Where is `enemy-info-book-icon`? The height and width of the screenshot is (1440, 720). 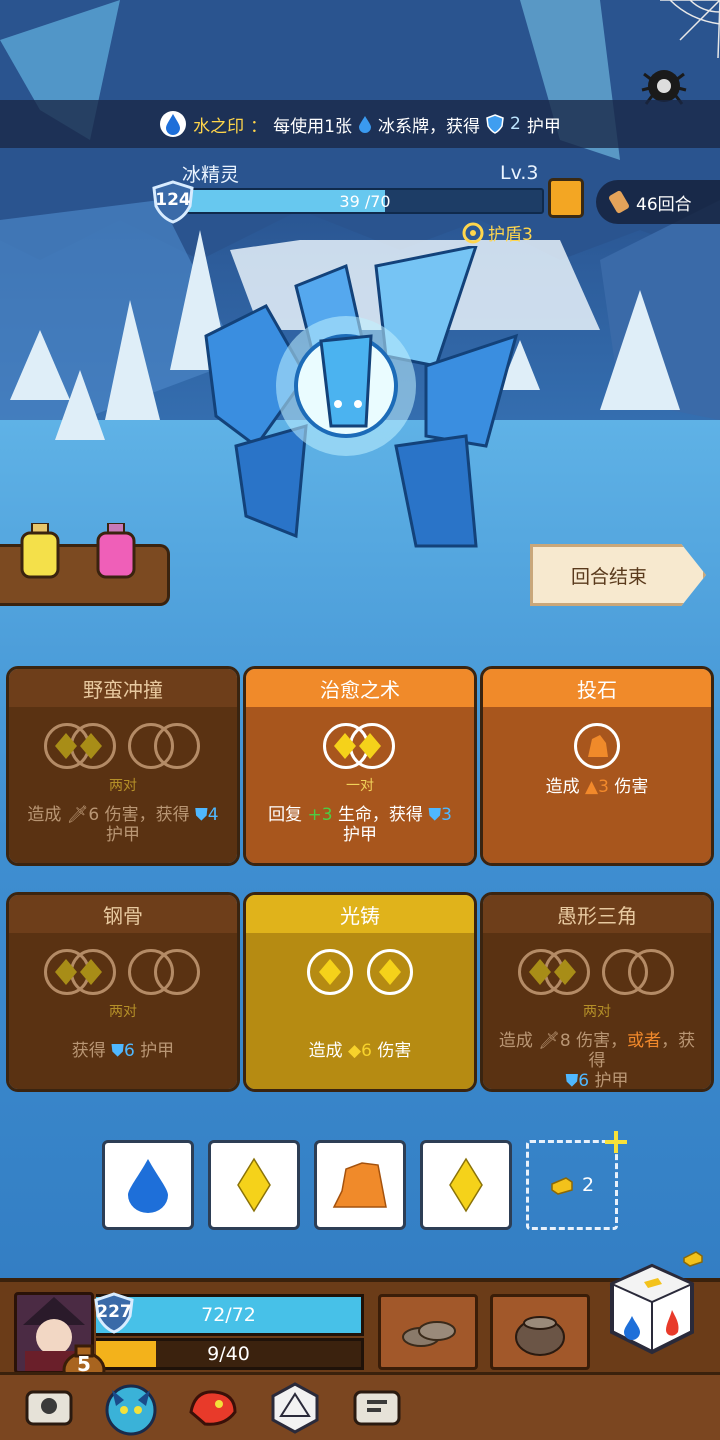 enemy-info-book-icon is located at coordinates (566, 198).